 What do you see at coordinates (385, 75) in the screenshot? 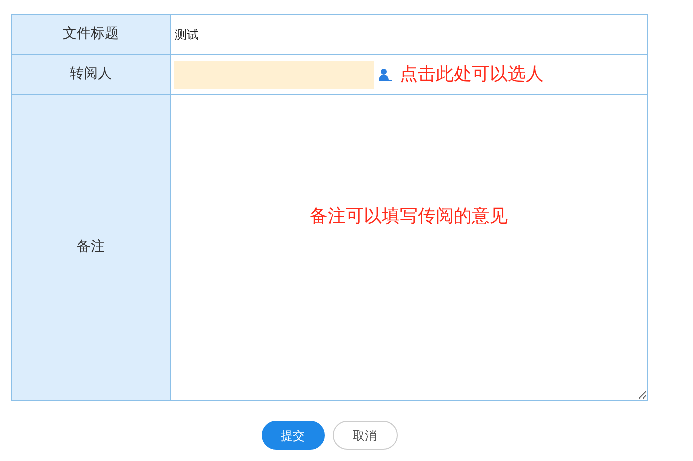
I see `person-icon` at bounding box center [385, 75].